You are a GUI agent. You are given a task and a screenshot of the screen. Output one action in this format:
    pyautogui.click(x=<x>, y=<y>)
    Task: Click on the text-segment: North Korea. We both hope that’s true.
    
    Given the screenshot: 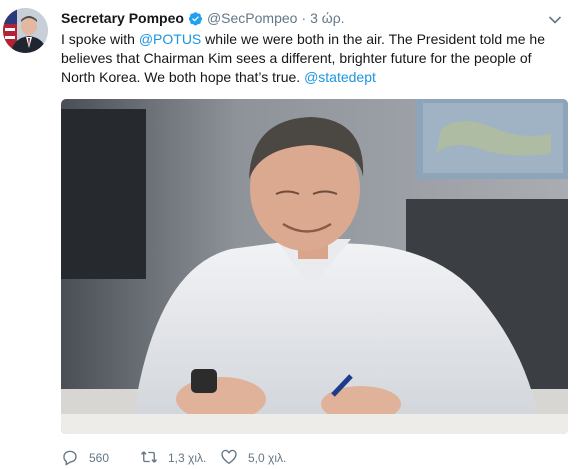 What is the action you would take?
    pyautogui.click(x=183, y=77)
    